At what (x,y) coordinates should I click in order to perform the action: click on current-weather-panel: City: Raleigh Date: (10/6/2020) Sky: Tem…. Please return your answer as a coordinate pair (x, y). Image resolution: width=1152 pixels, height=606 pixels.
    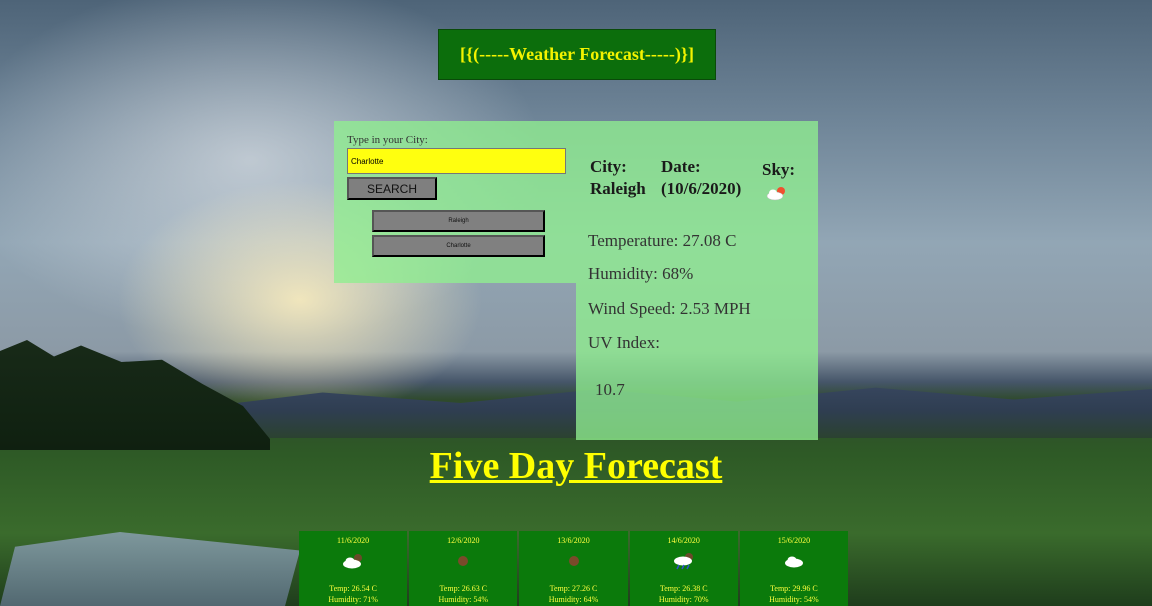
    Looking at the image, I should click on (697, 280).